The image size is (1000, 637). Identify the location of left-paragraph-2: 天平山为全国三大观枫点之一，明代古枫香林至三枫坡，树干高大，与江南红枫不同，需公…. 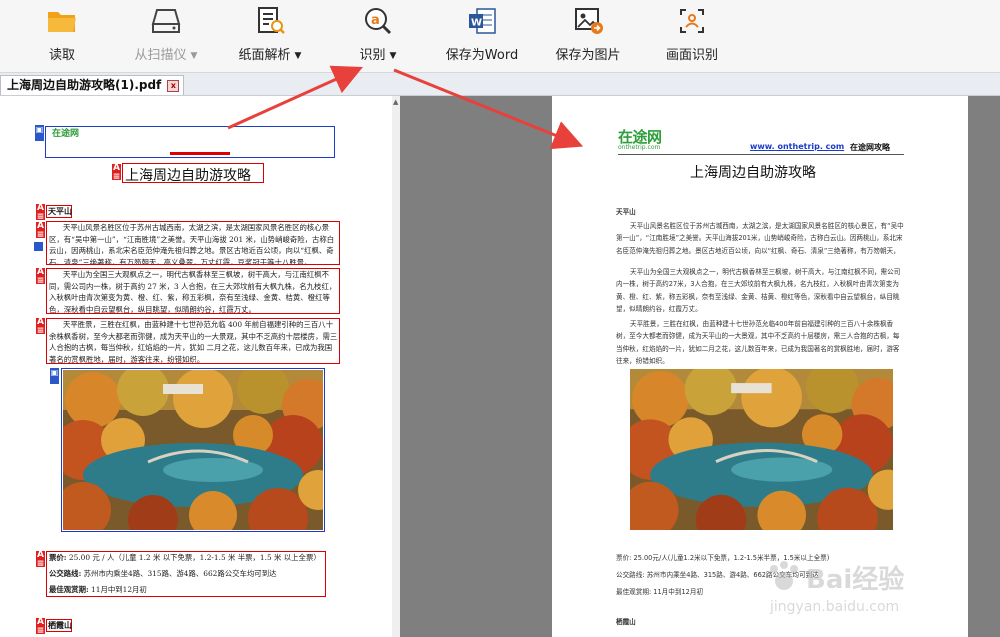
(193, 291).